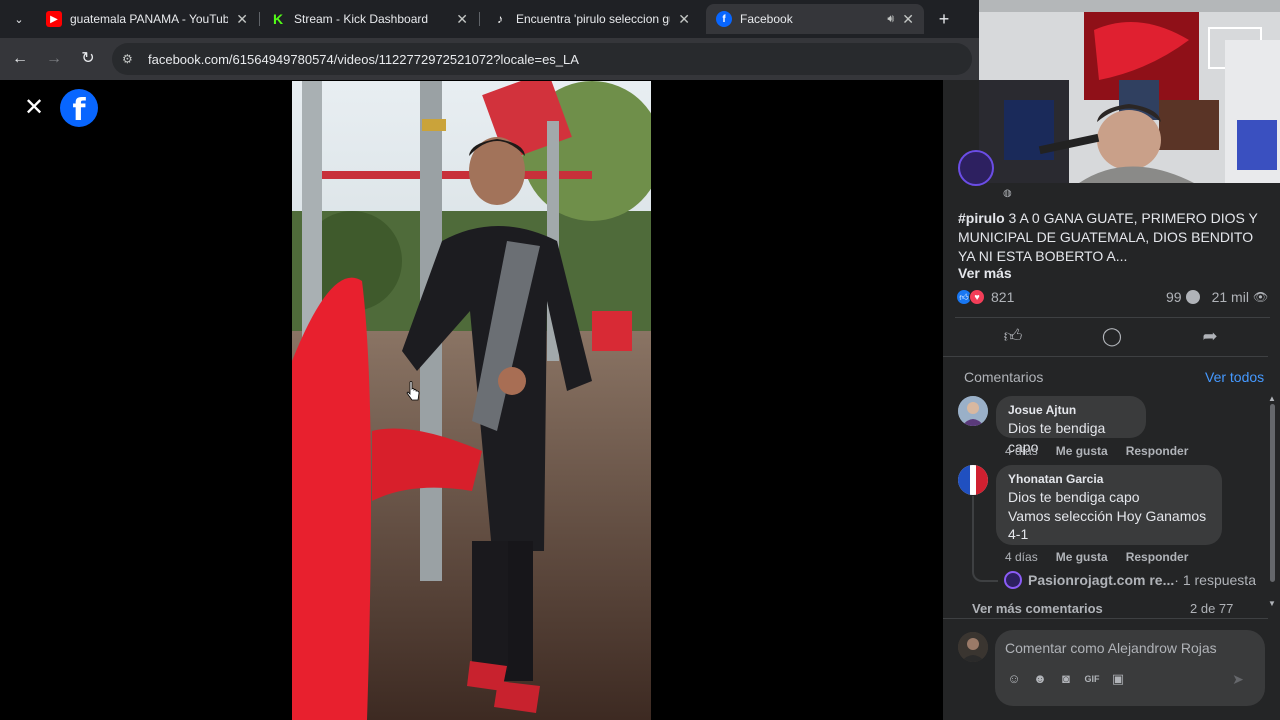  Describe the element at coordinates (479, 19) in the screenshot. I see `tab-separator` at that location.